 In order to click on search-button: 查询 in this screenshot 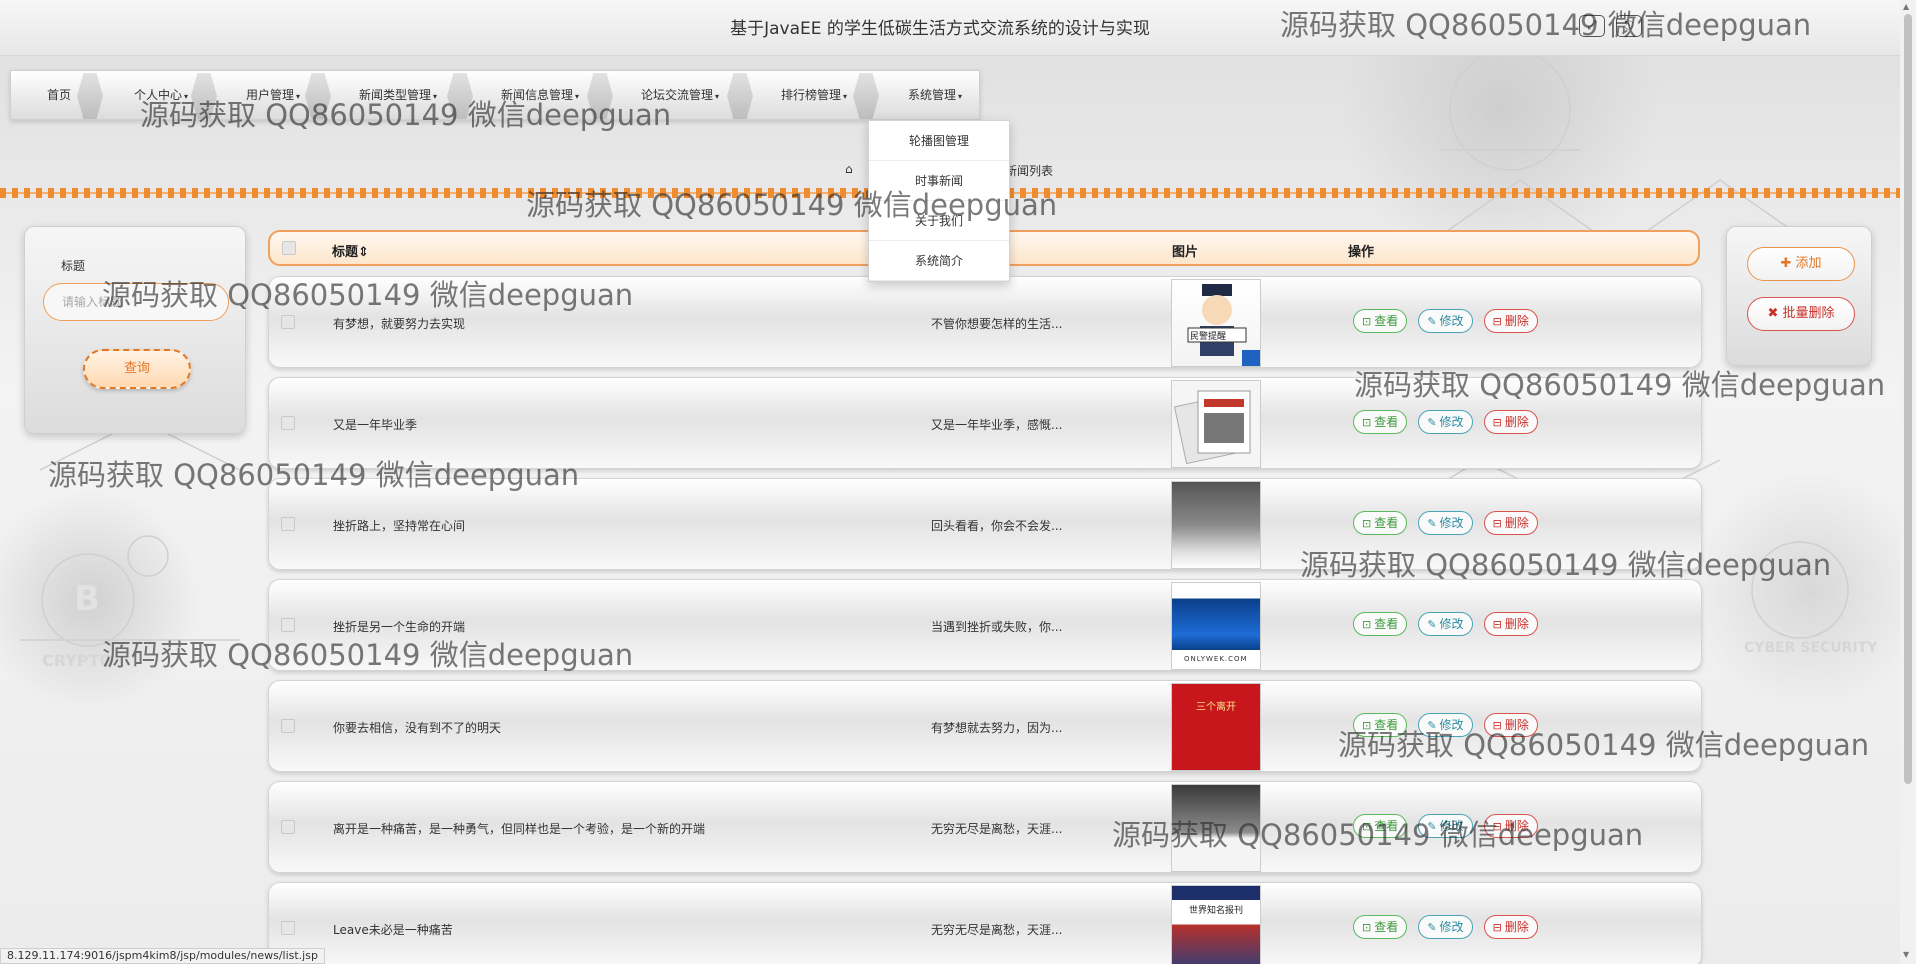, I will do `click(137, 369)`.